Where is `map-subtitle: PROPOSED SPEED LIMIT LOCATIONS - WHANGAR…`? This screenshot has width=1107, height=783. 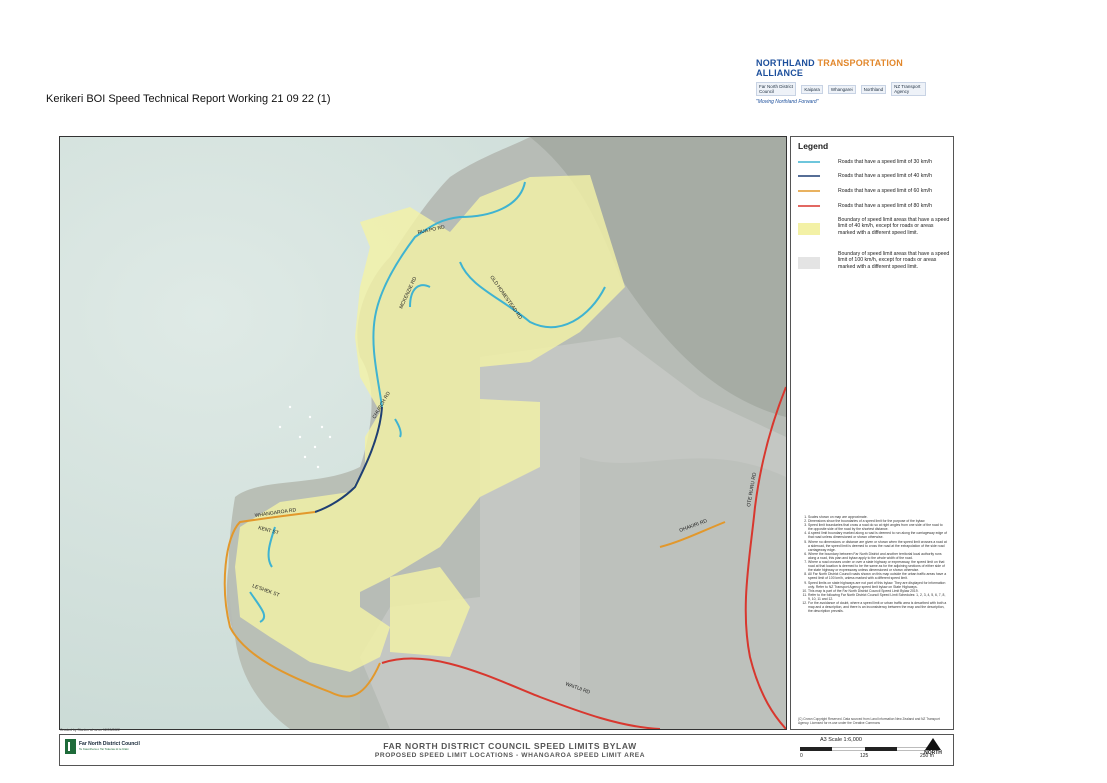 map-subtitle: PROPOSED SPEED LIMIT LOCATIONS - WHANGAR… is located at coordinates (510, 755).